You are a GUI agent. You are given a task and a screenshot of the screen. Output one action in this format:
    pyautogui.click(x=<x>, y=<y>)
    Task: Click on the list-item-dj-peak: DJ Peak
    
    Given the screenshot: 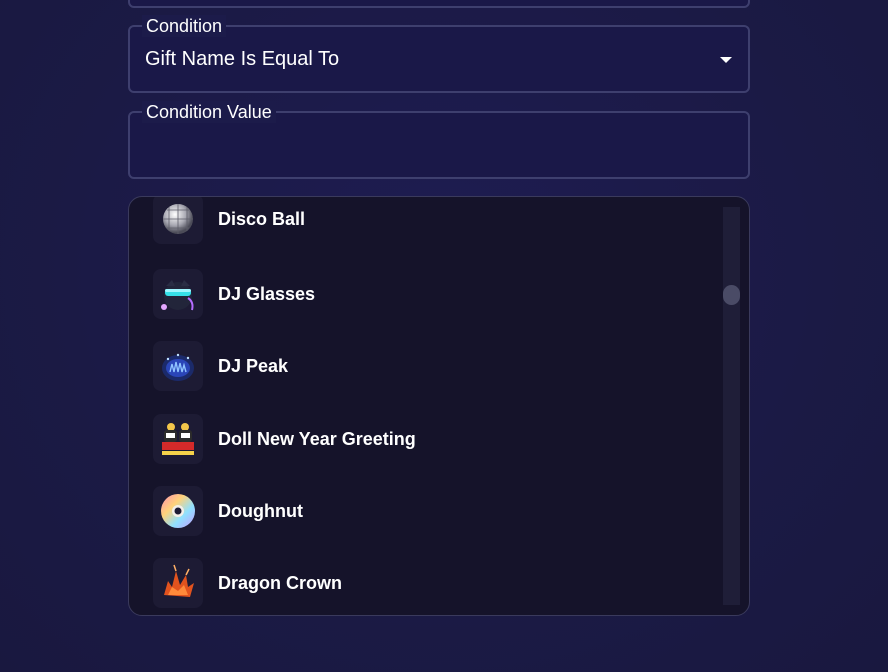 What is the action you would take?
    pyautogui.click(x=220, y=366)
    